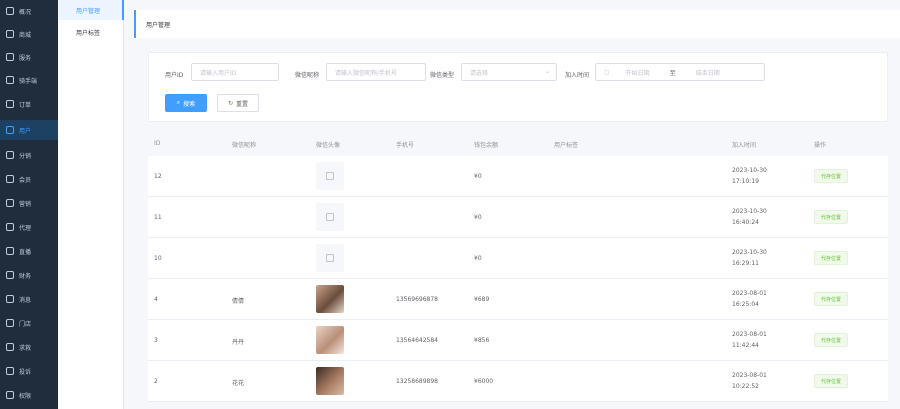 The image size is (900, 409). What do you see at coordinates (10, 323) in the screenshot?
I see `store-icon` at bounding box center [10, 323].